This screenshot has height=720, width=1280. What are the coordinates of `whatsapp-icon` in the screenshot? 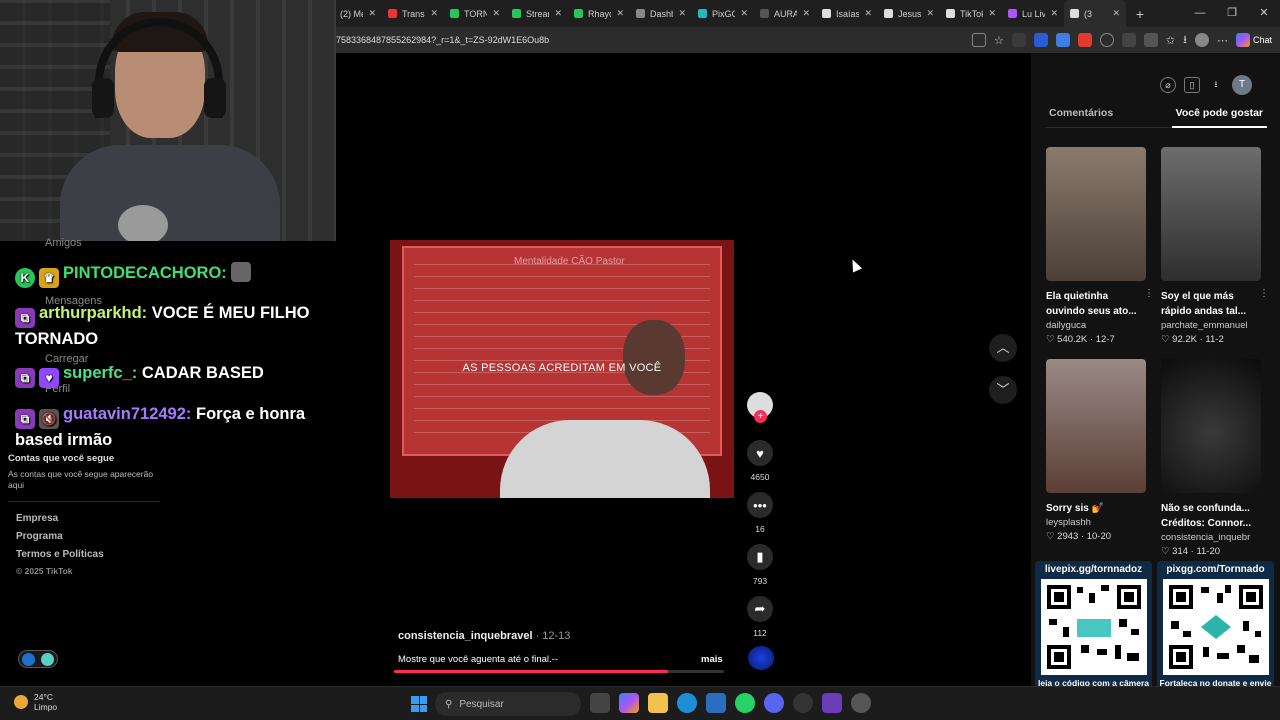 It's located at (745, 703).